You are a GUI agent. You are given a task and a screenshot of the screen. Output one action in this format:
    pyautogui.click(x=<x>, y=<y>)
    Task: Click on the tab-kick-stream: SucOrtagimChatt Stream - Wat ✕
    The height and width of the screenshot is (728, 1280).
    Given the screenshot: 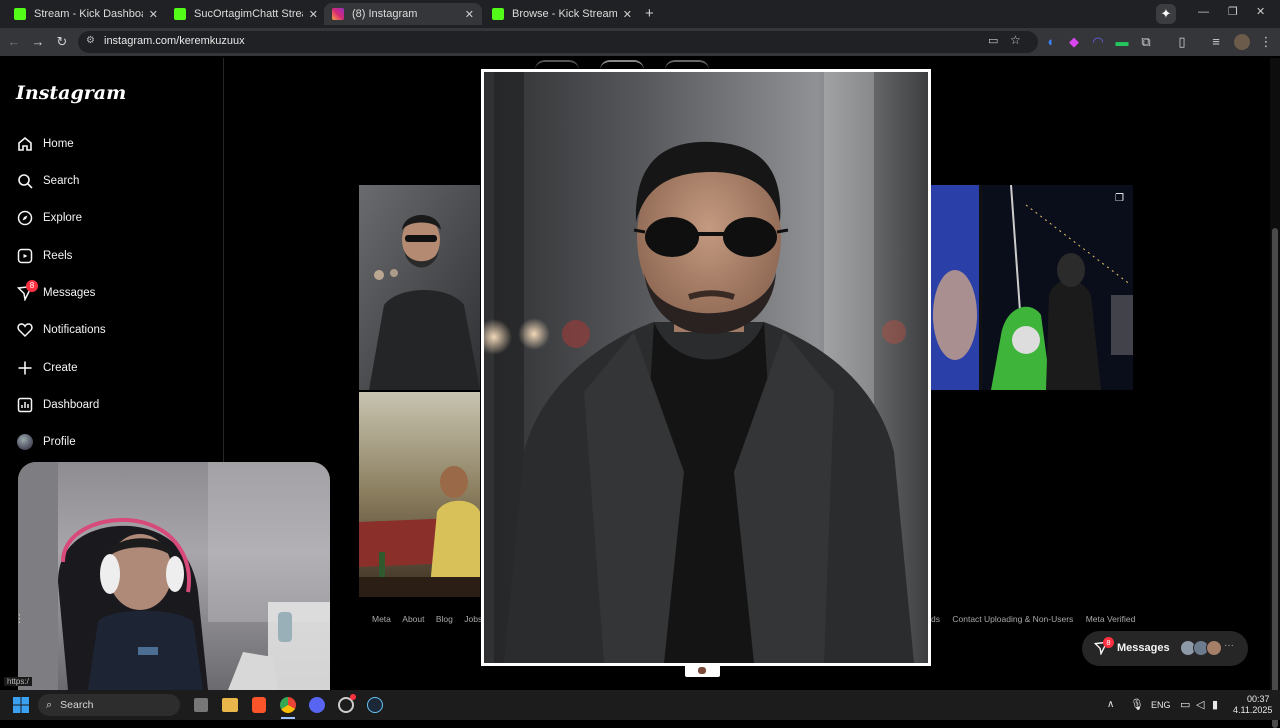 What is the action you would take?
    pyautogui.click(x=246, y=14)
    